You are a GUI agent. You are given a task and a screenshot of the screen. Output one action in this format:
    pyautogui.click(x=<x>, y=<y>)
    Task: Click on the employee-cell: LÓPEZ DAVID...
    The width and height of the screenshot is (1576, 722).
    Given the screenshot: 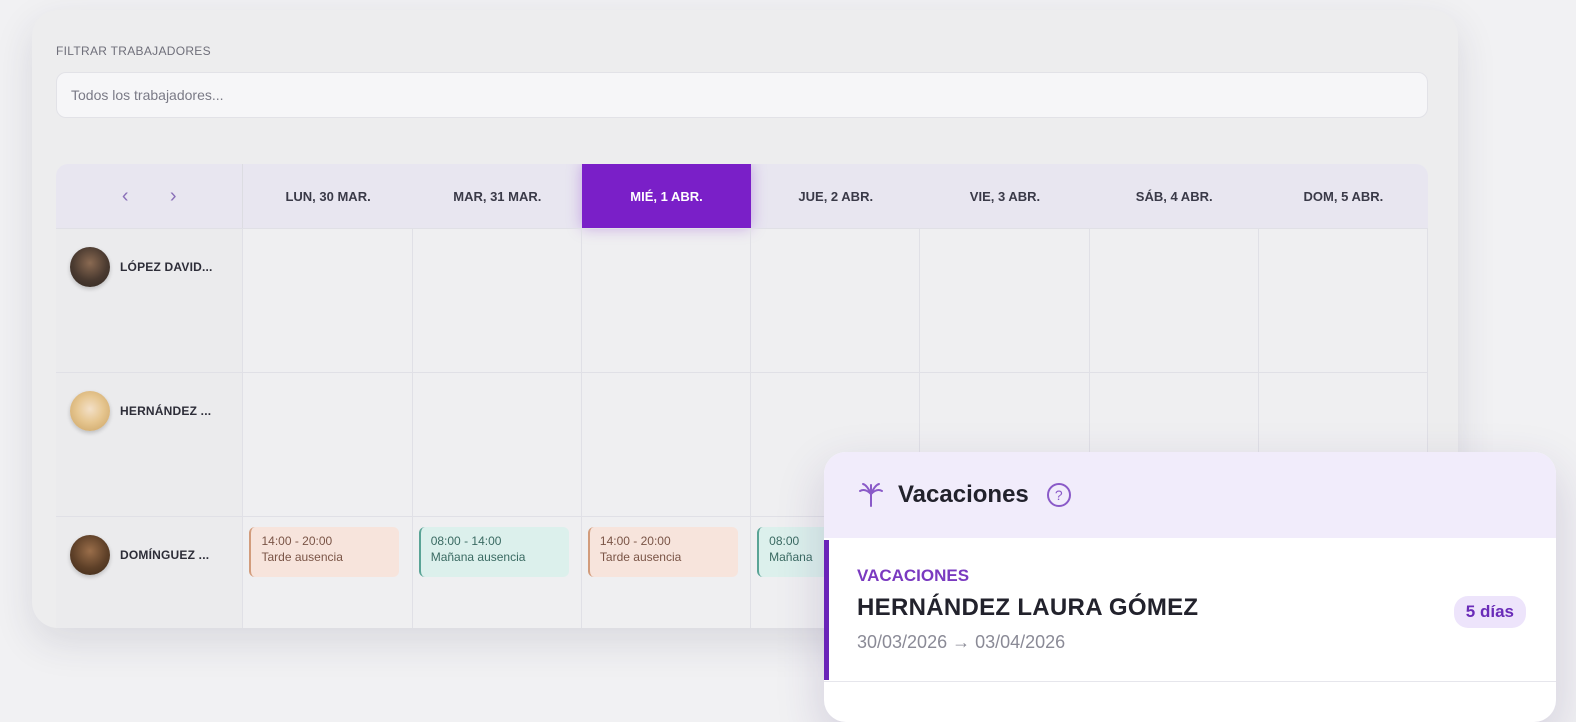 What is the action you would take?
    pyautogui.click(x=150, y=301)
    